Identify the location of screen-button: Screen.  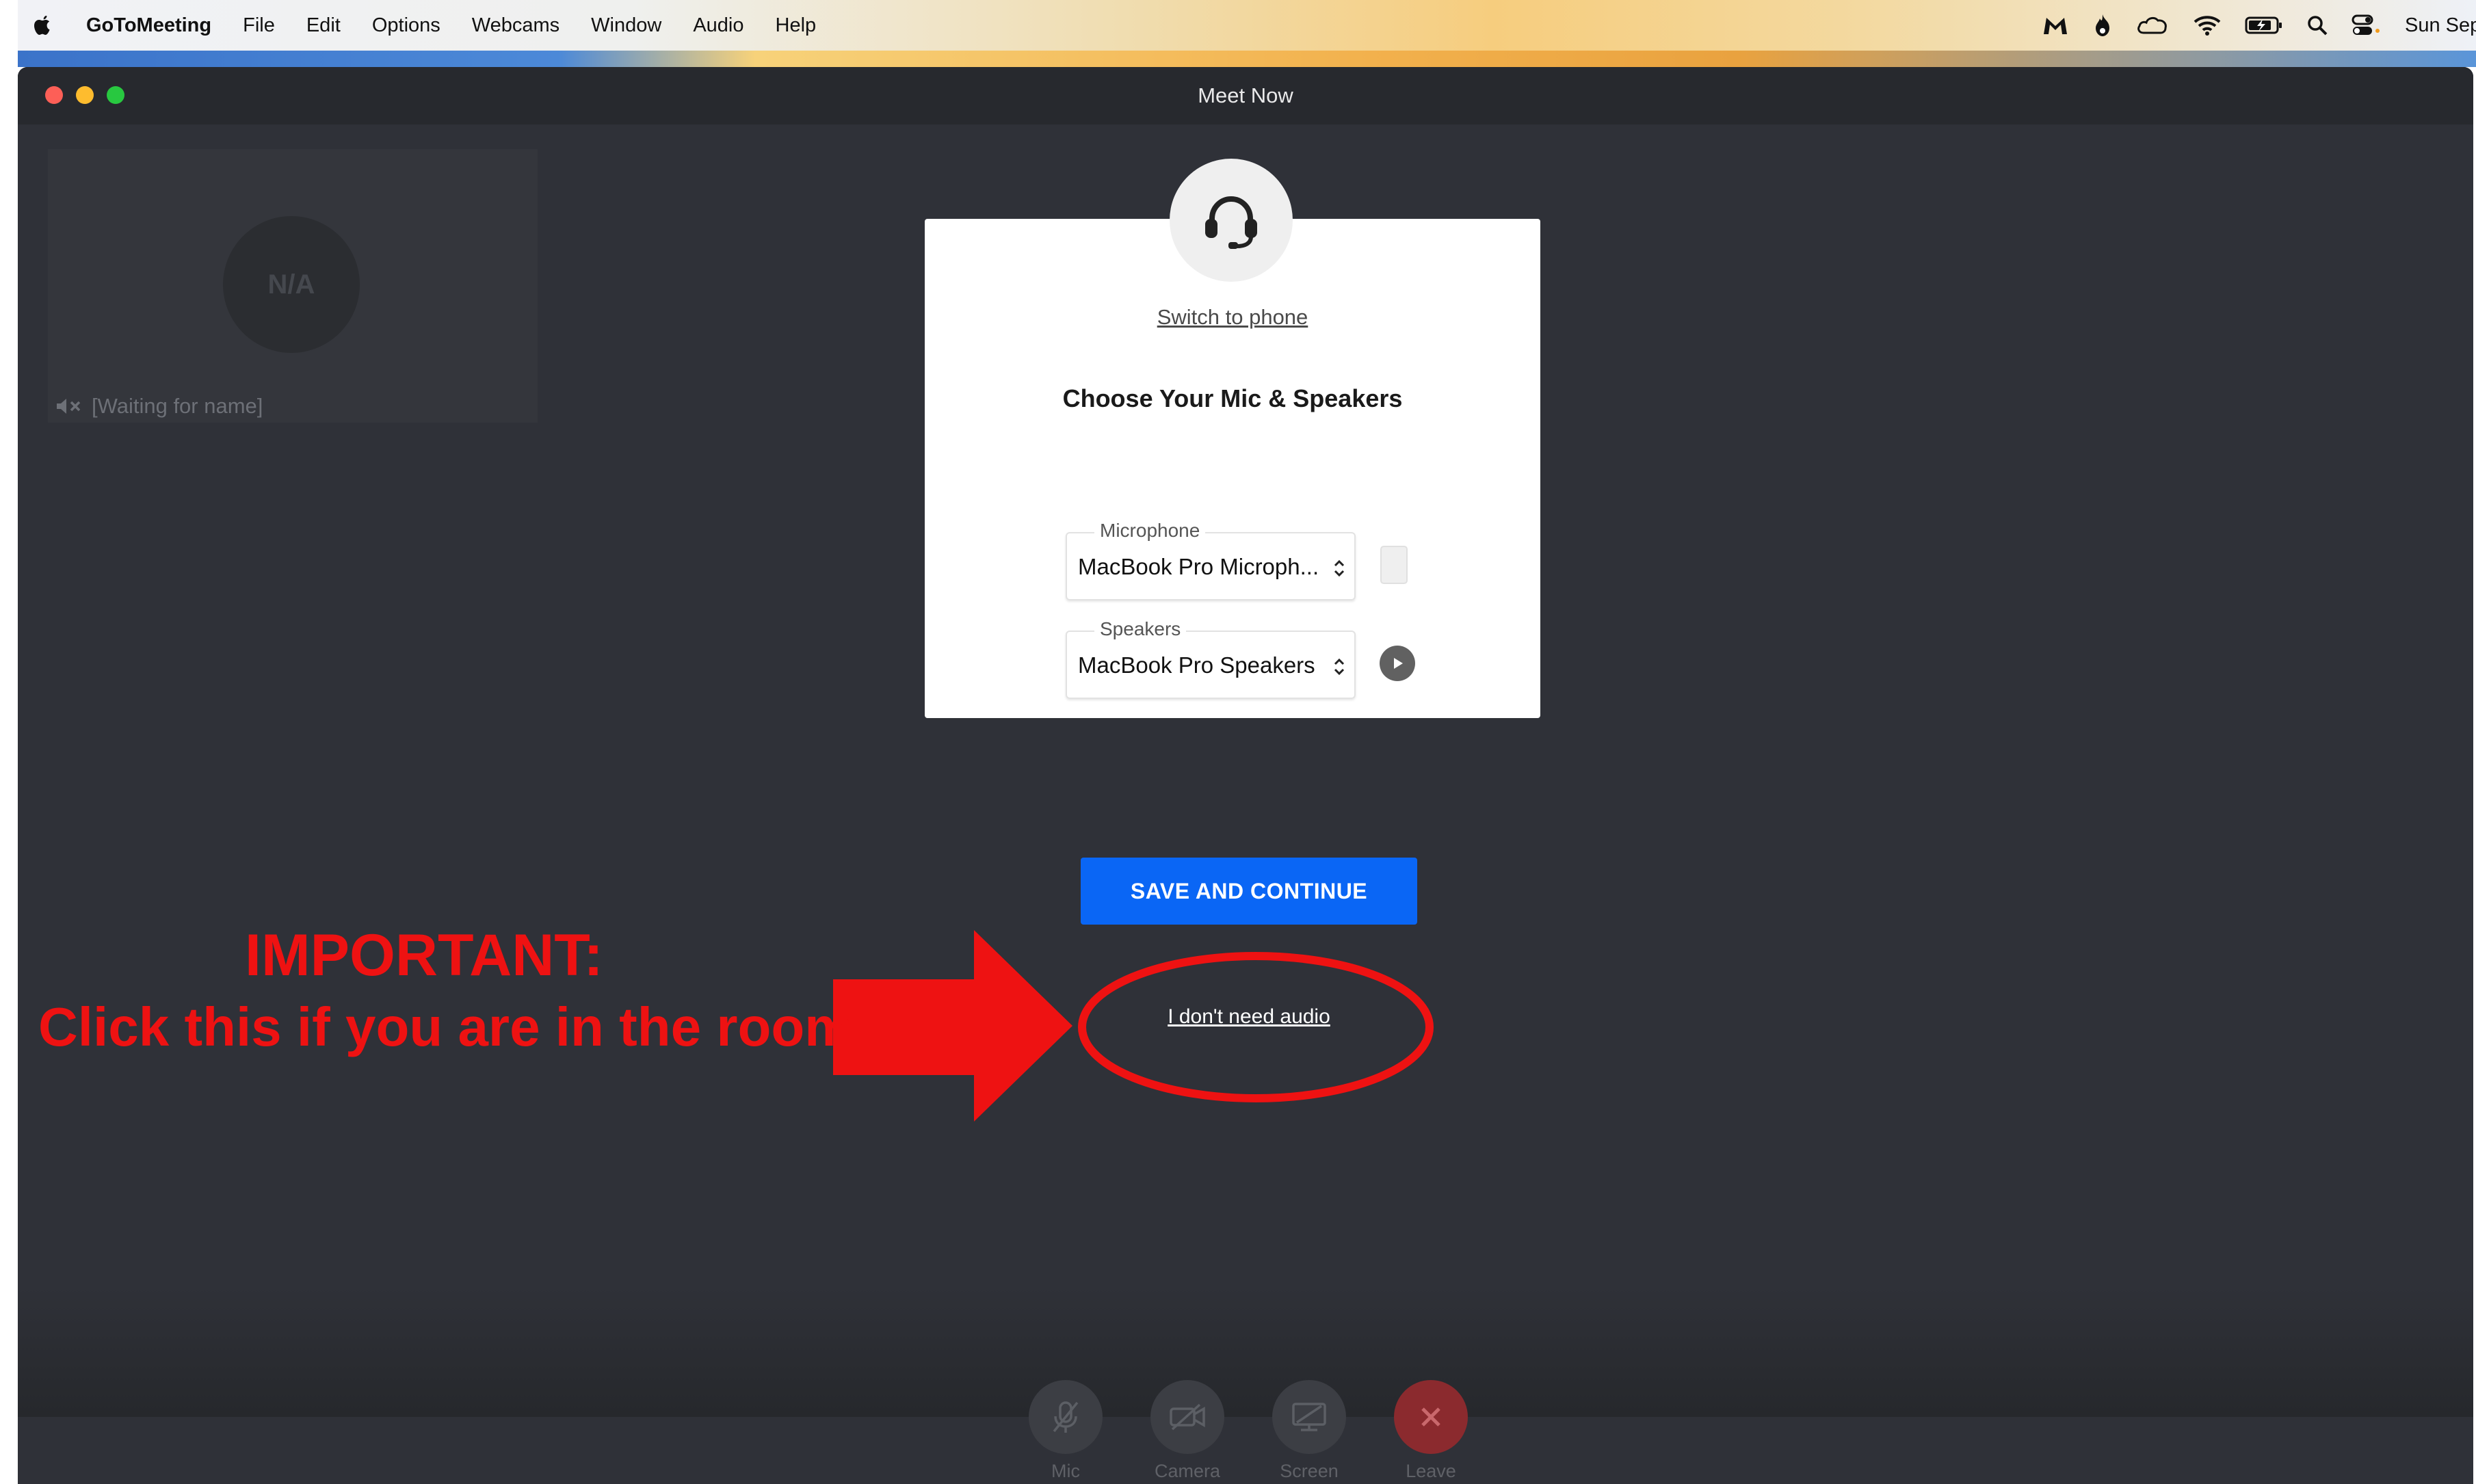
(1309, 1431).